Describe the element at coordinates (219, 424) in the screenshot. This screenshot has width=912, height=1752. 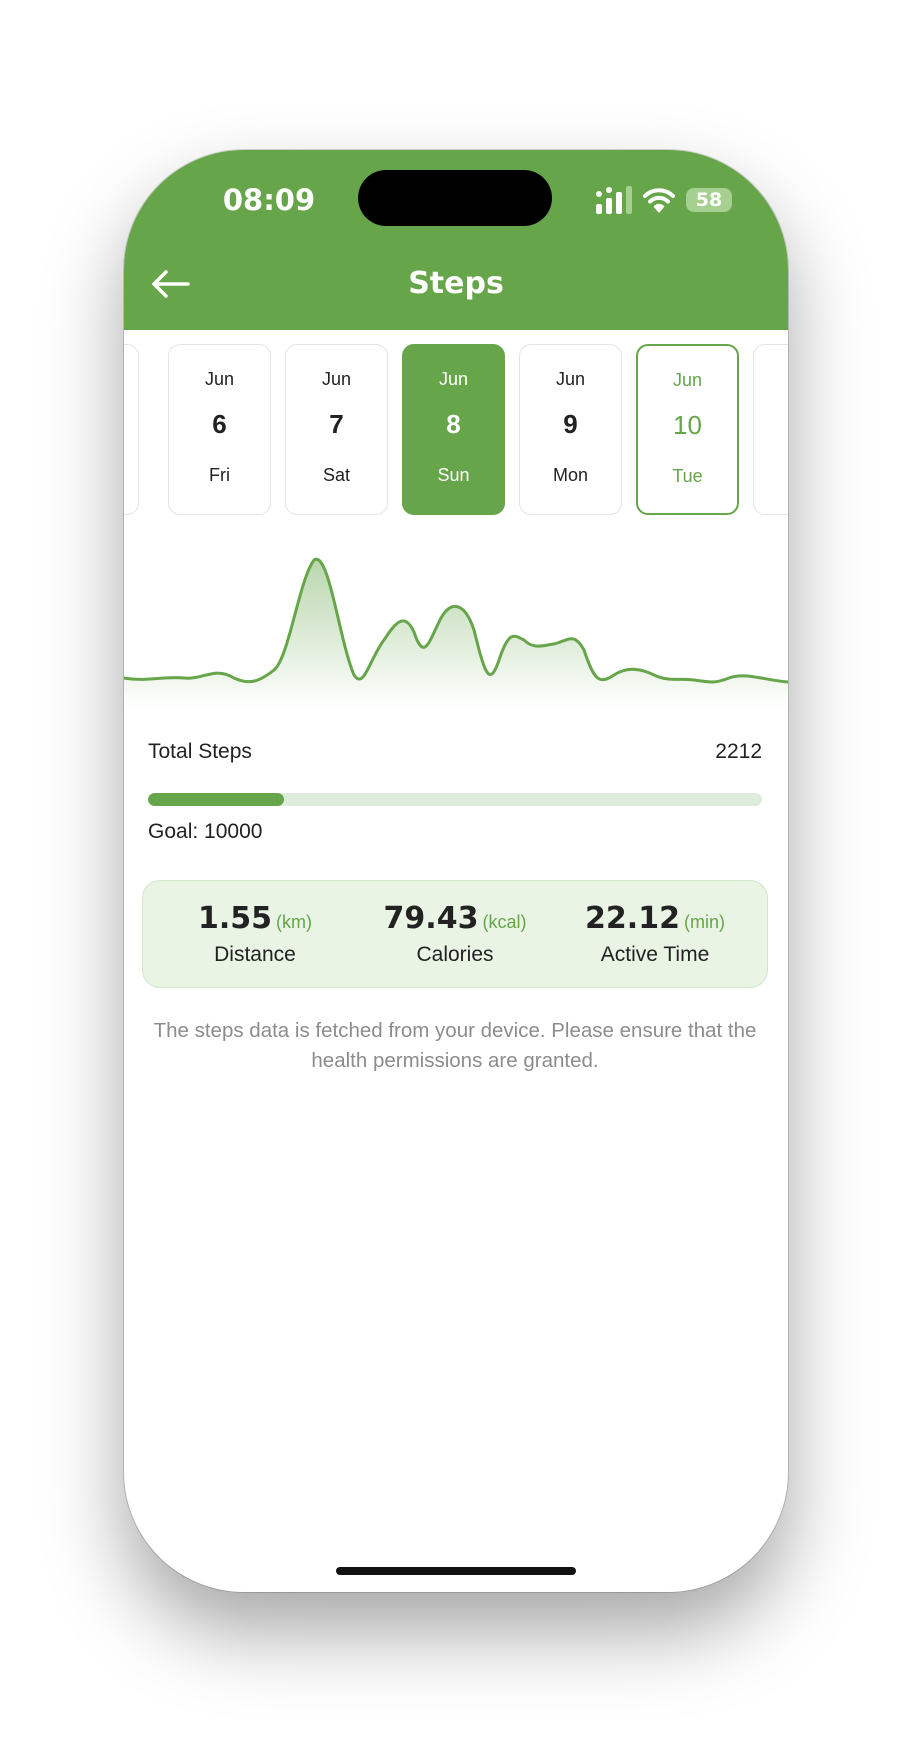
I see `date-day: 6` at that location.